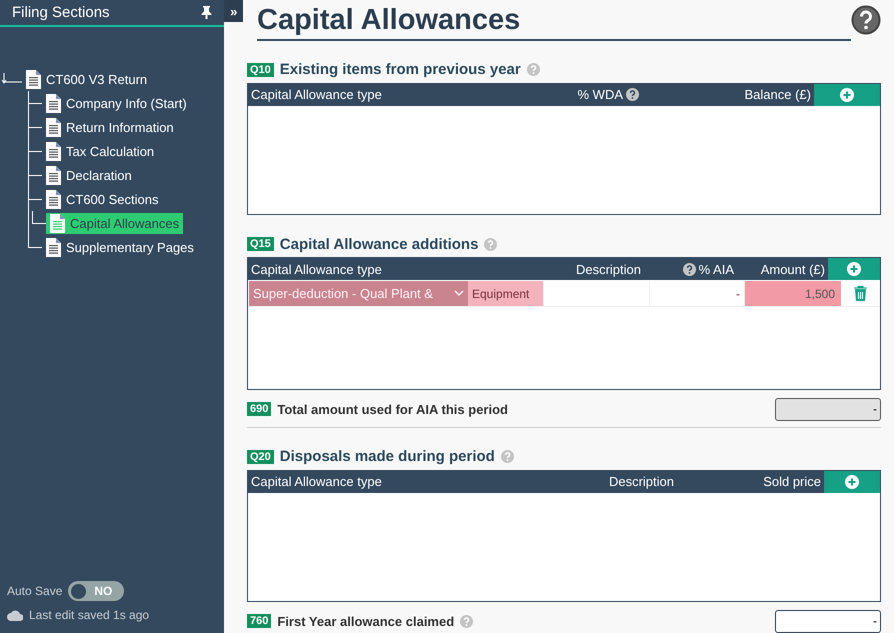 This screenshot has width=894, height=633. I want to click on line-badge: 690, so click(259, 409).